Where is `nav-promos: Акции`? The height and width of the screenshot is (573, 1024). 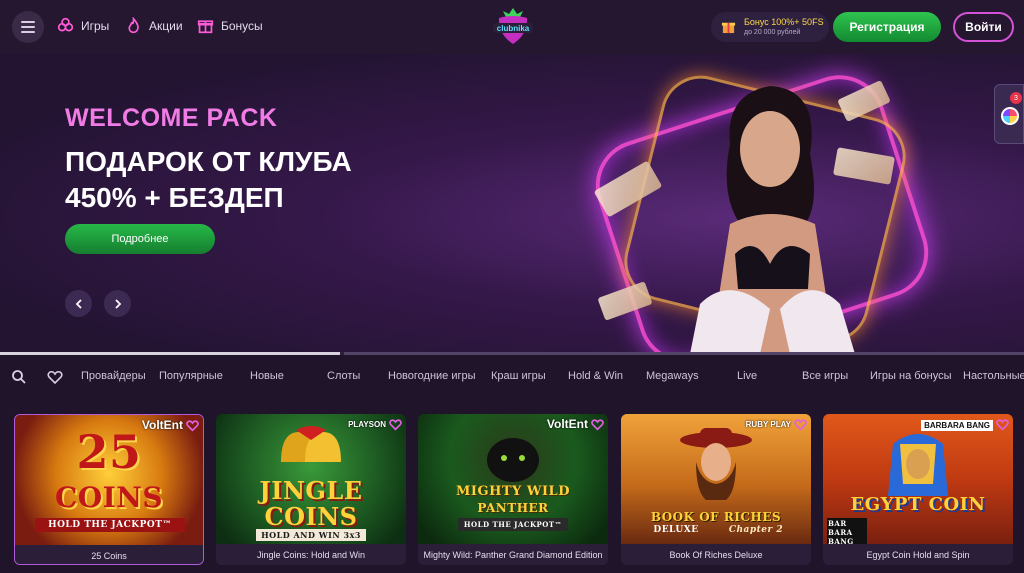 nav-promos: Акции is located at coordinates (154, 25).